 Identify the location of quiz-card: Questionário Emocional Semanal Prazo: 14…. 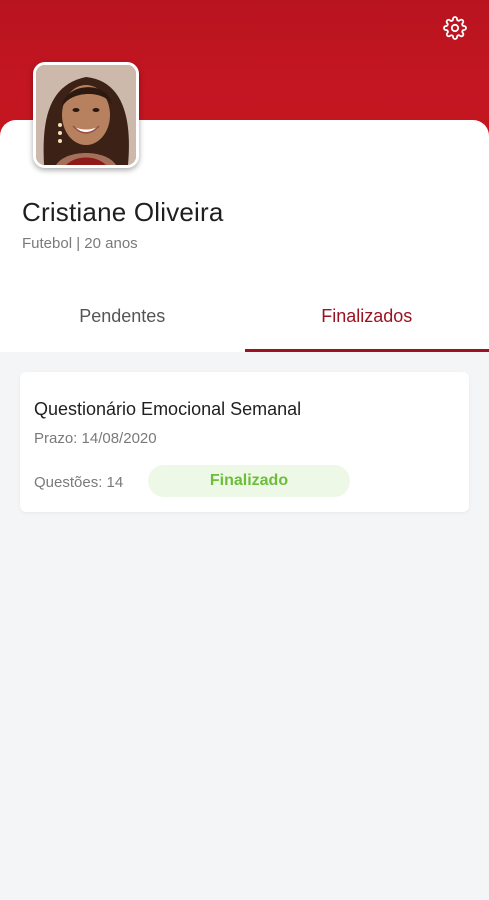
(244, 442).